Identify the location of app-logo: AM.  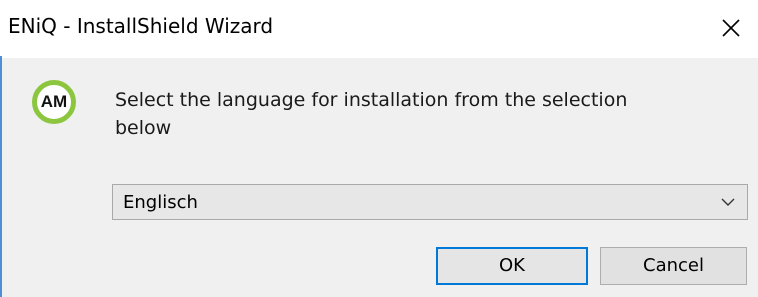
(54, 102).